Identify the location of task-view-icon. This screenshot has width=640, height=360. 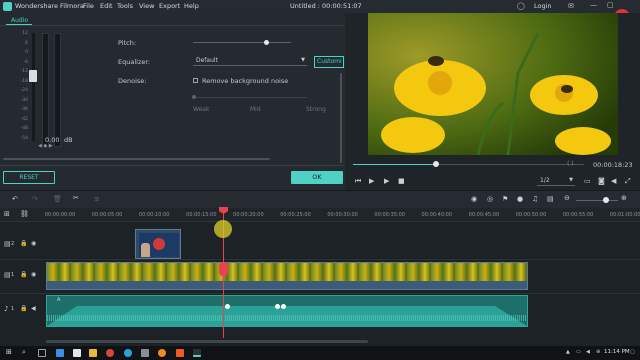
(42, 353).